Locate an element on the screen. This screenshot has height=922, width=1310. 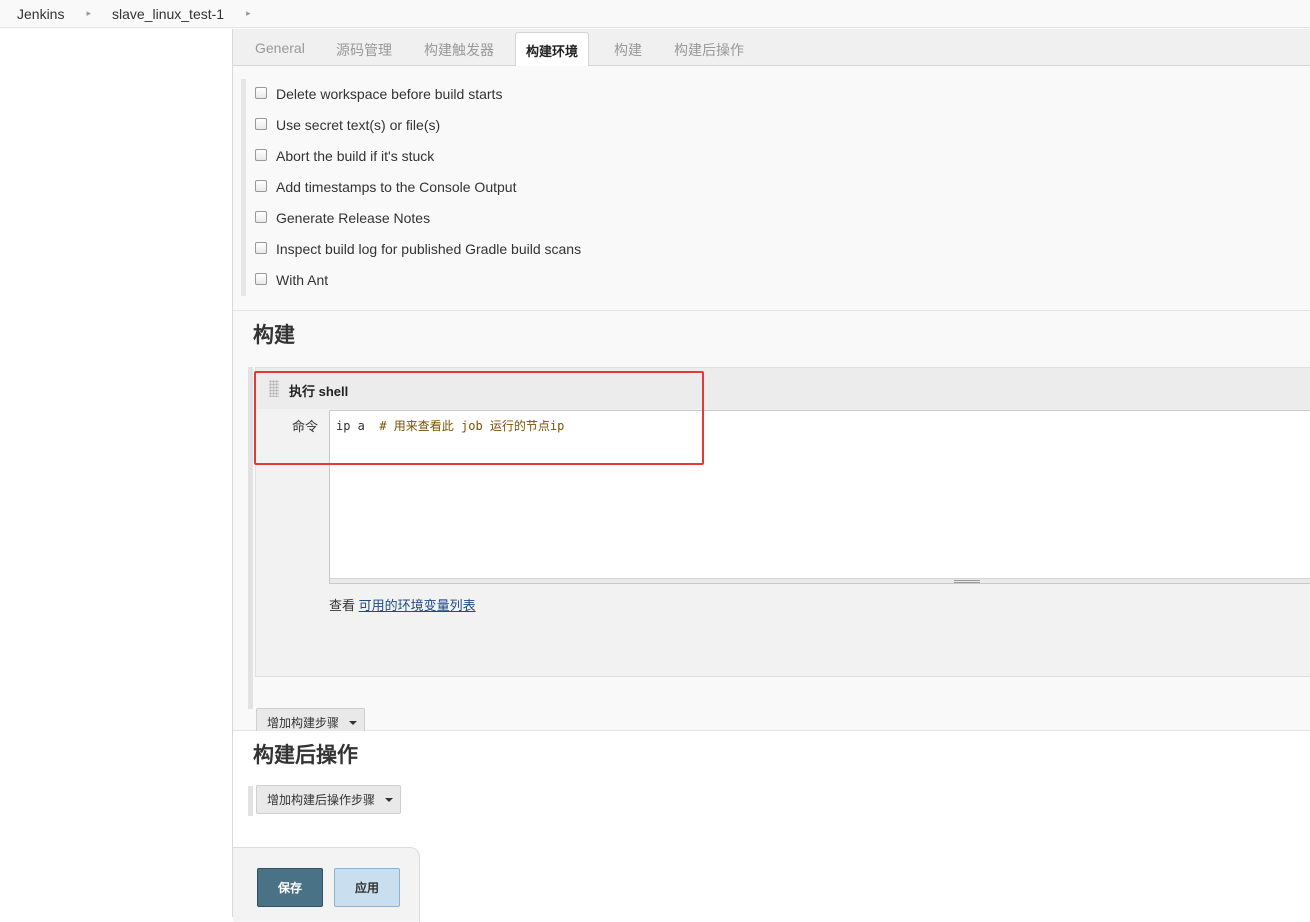
tab-post-build: 构建后操作 is located at coordinates (709, 50).